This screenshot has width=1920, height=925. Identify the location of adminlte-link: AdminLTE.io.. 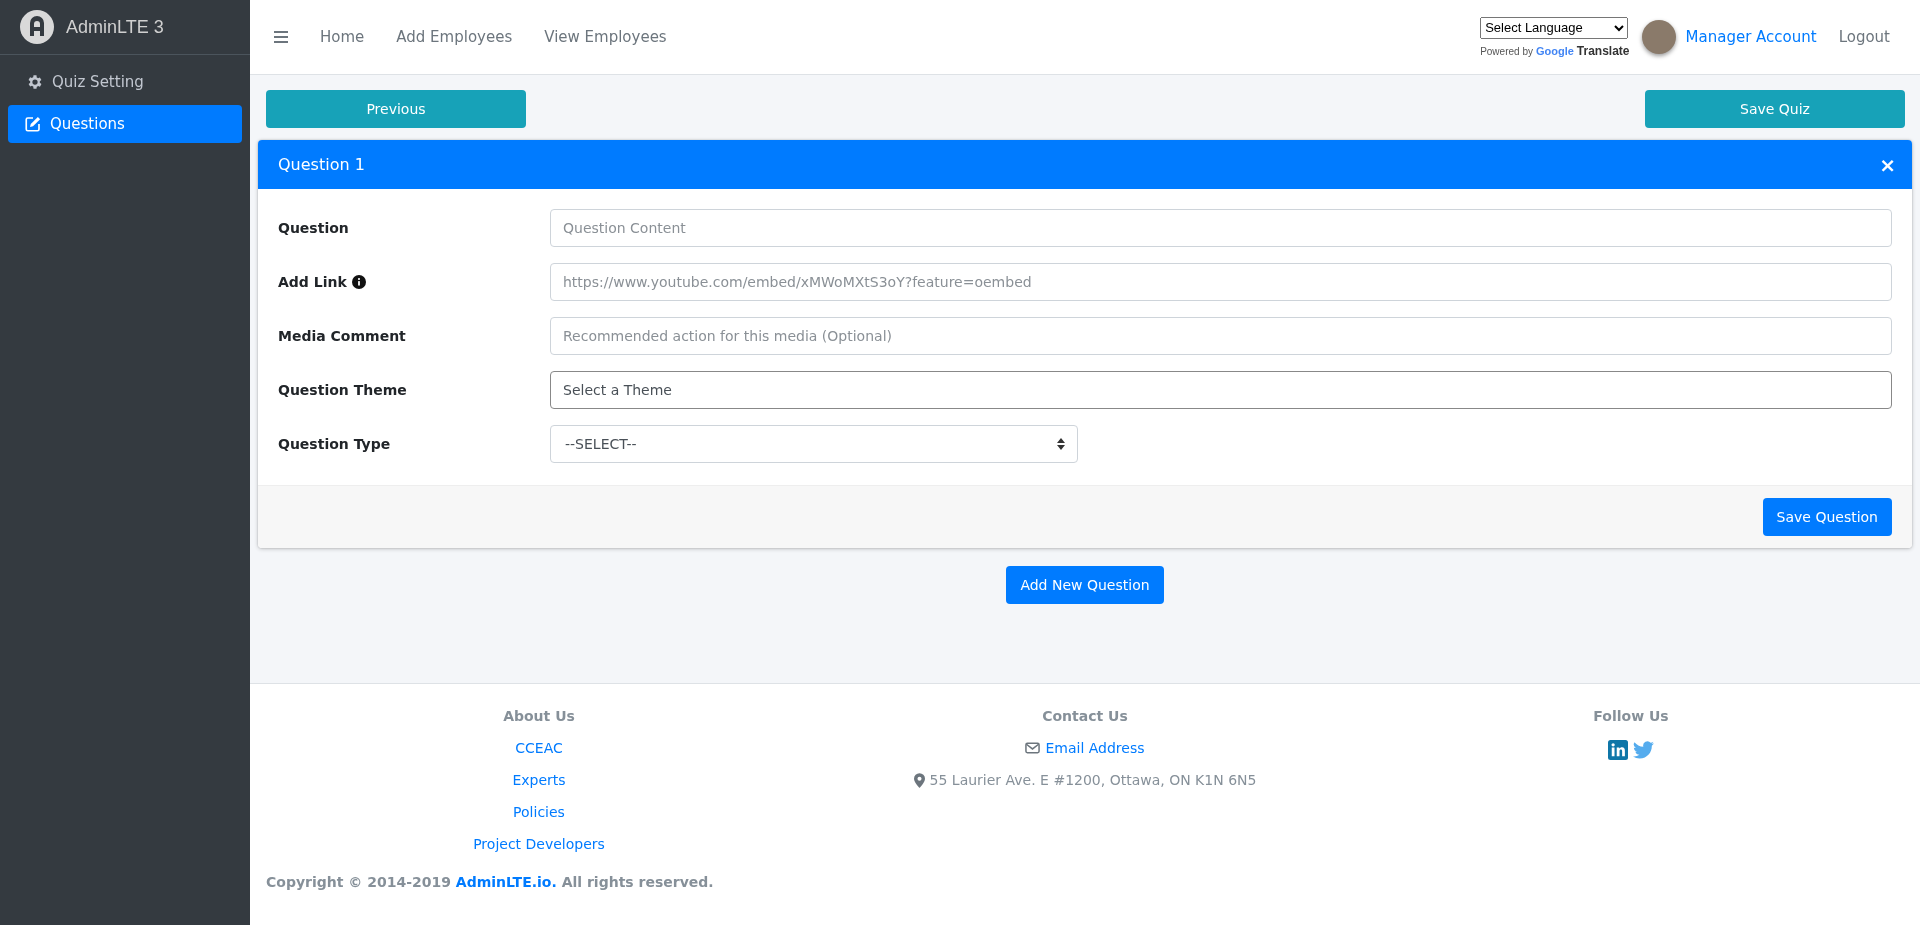
(506, 882).